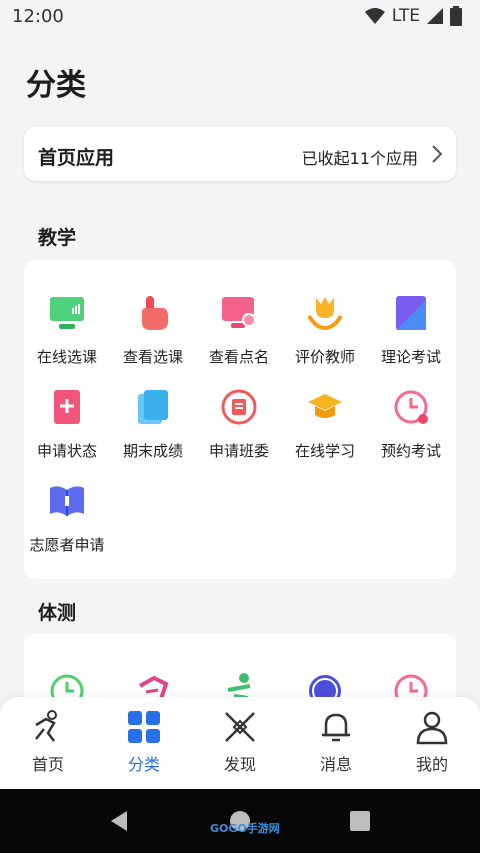  I want to click on status-bar: 12:00 LTE, so click(240, 16).